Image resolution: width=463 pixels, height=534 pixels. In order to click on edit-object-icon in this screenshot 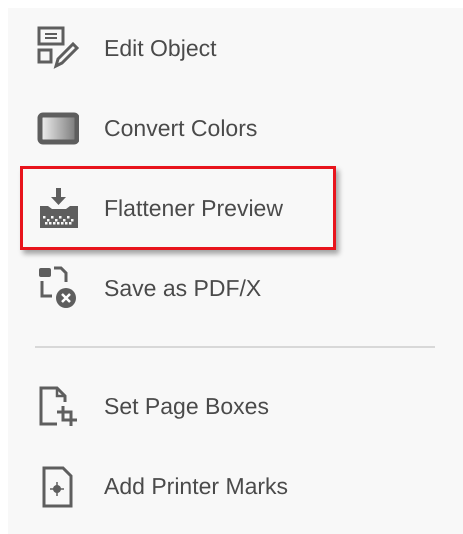, I will do `click(58, 48)`.